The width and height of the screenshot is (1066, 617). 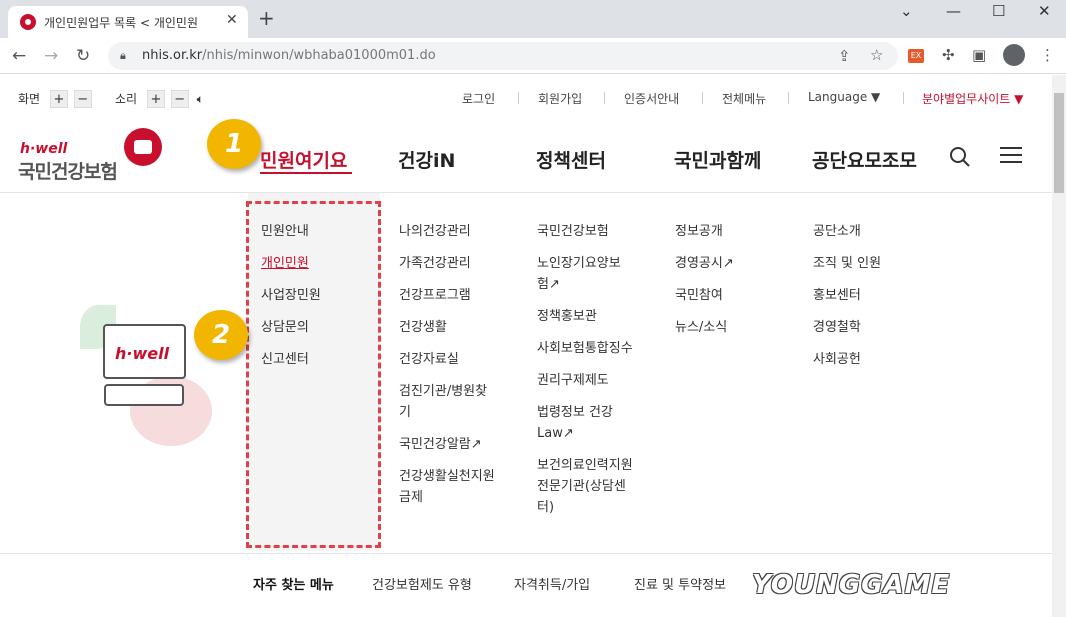 I want to click on search-icon, so click(x=960, y=157).